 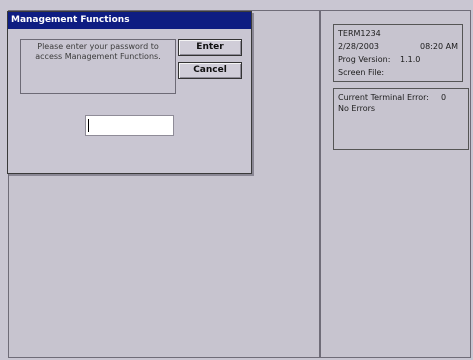 I want to click on terminal-id-row: TERM1234, so click(x=398, y=33).